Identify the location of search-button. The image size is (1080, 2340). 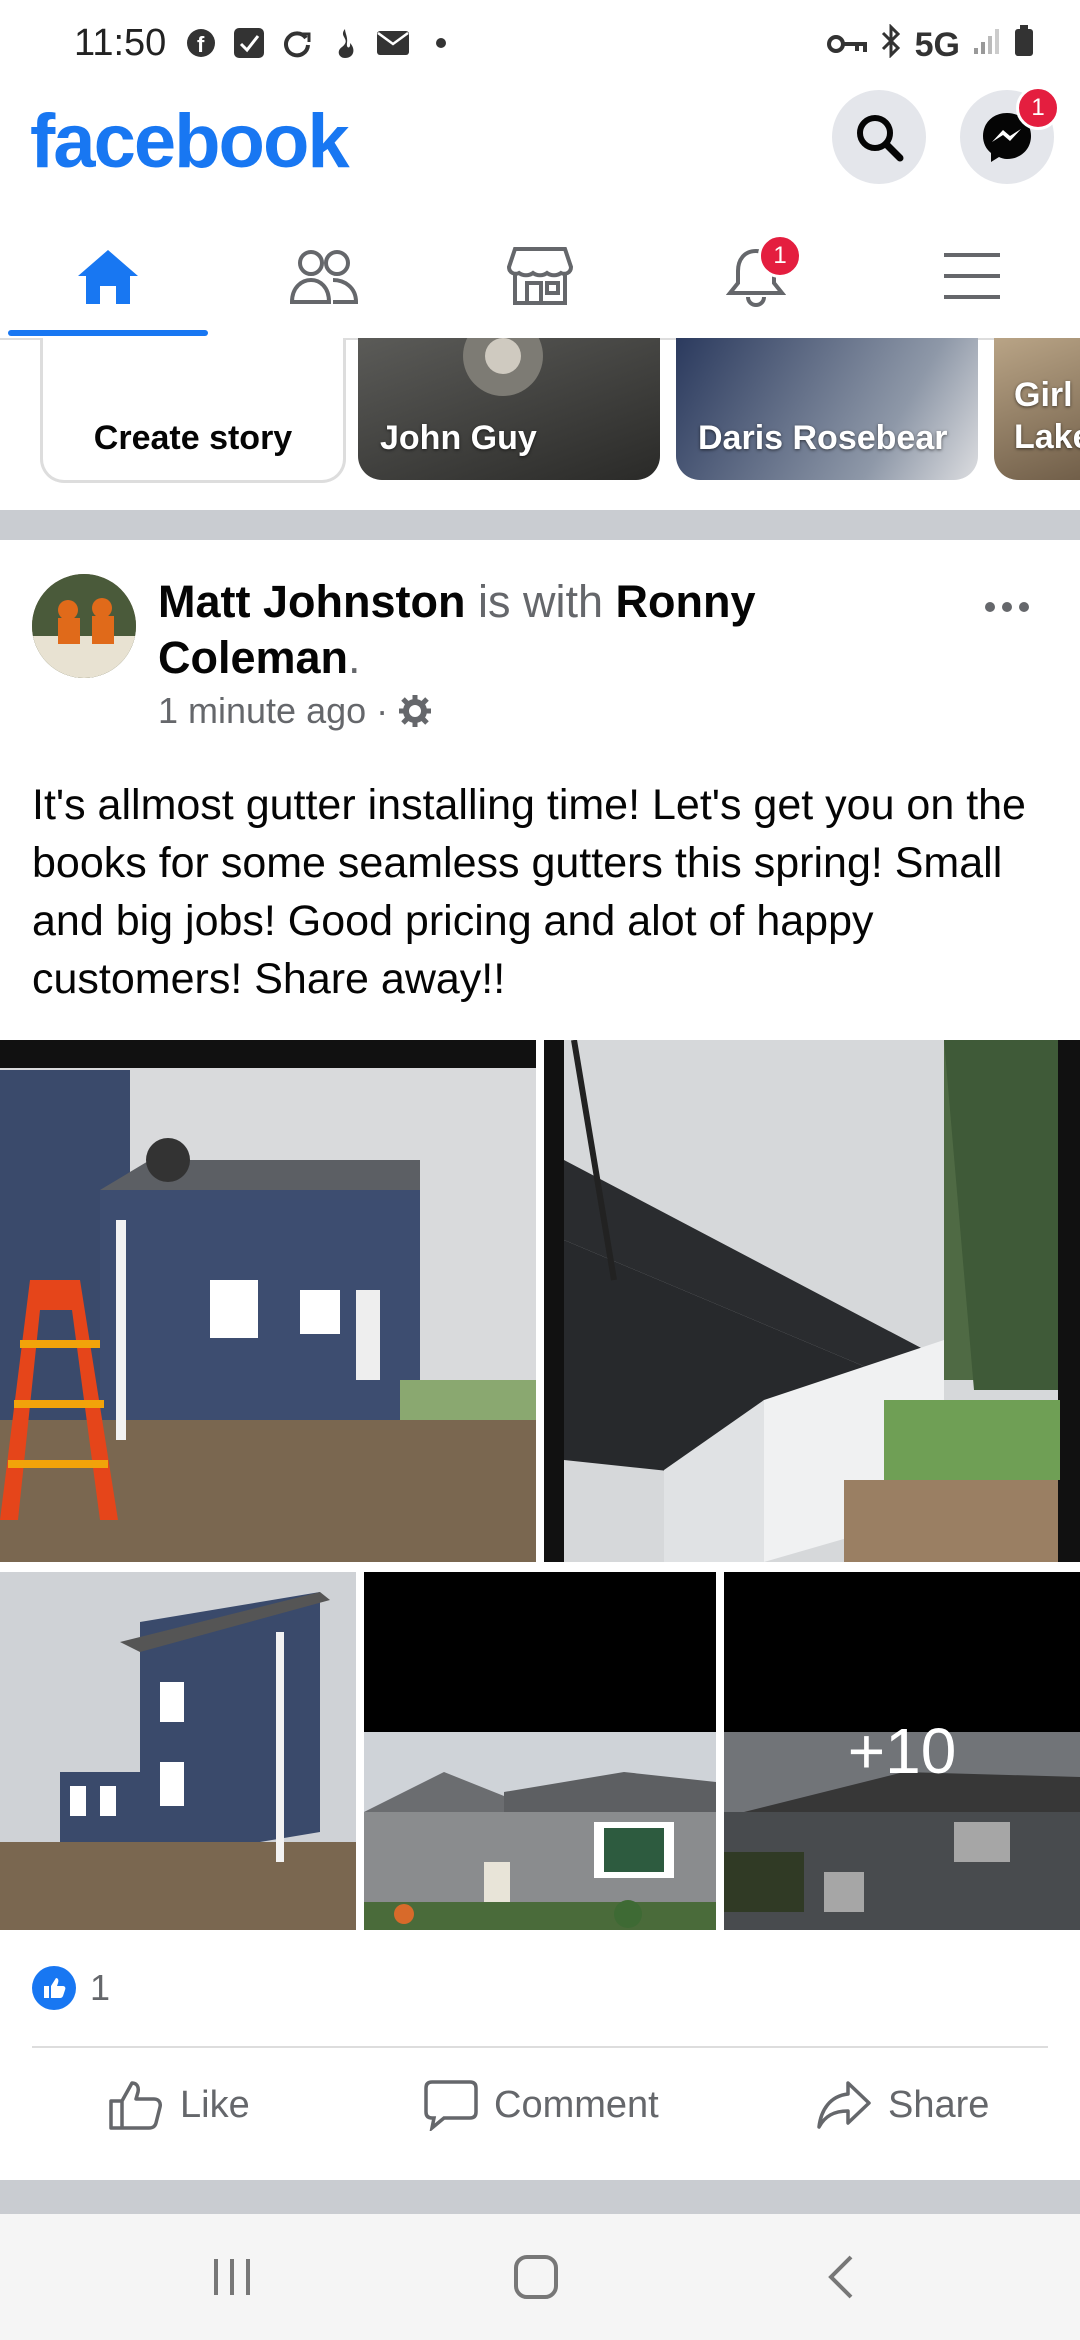
(879, 137).